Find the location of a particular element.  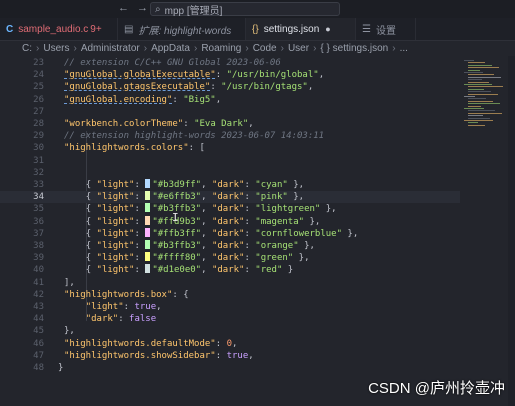

code-line: 30 "highlightwords.colors": [ is located at coordinates (230, 148).